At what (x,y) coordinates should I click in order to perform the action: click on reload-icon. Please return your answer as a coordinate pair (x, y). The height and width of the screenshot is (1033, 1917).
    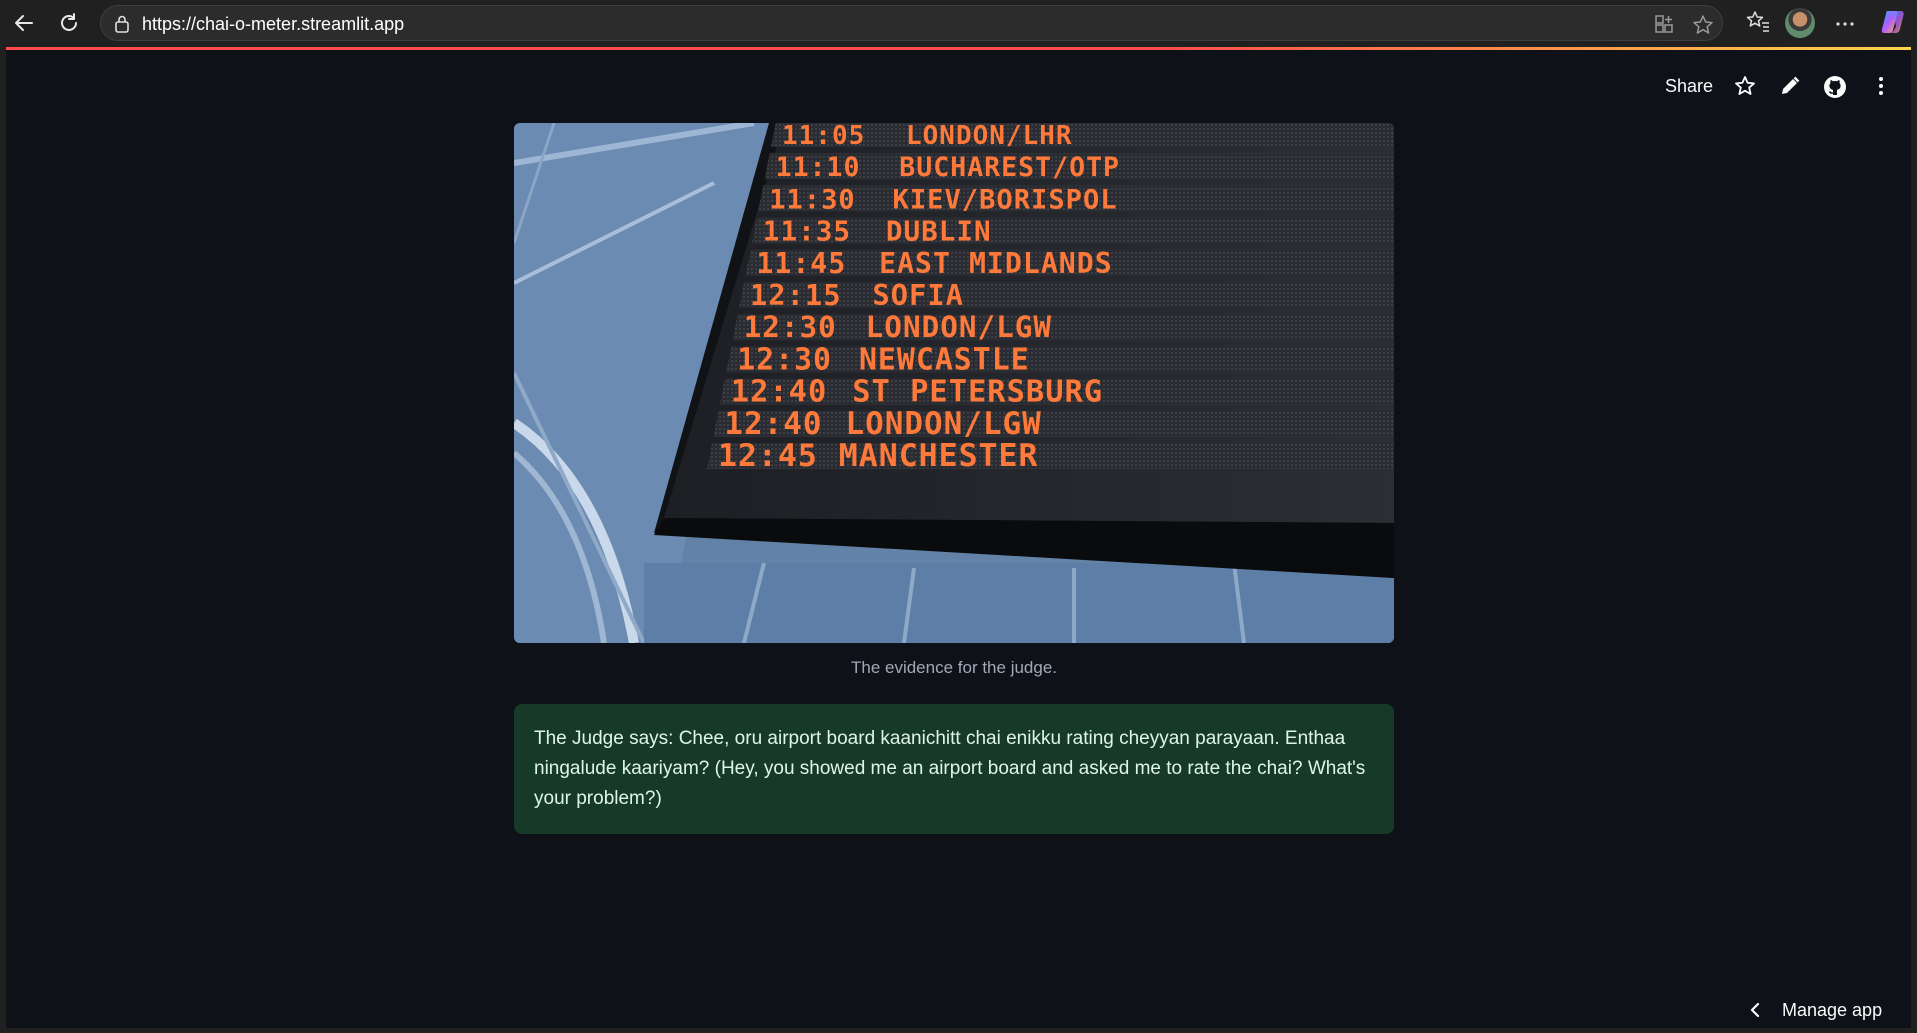
    Looking at the image, I should click on (69, 22).